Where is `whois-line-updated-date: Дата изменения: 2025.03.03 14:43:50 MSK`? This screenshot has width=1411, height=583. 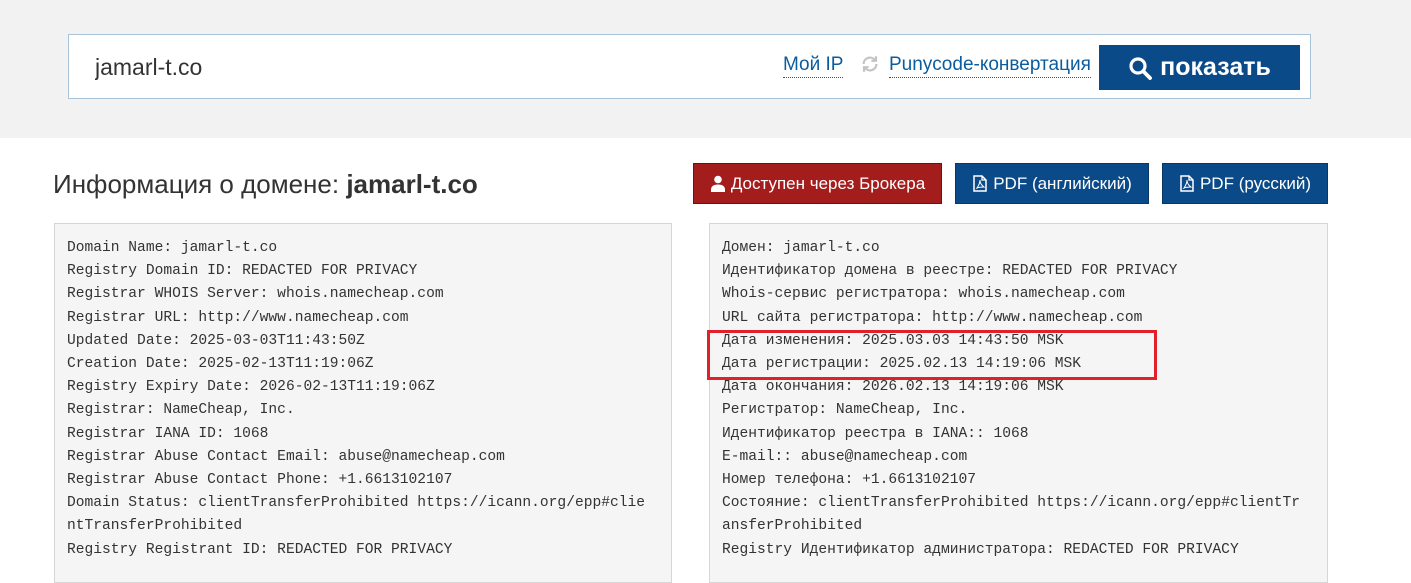 whois-line-updated-date: Дата изменения: 2025.03.03 14:43:50 MSK is located at coordinates (893, 340).